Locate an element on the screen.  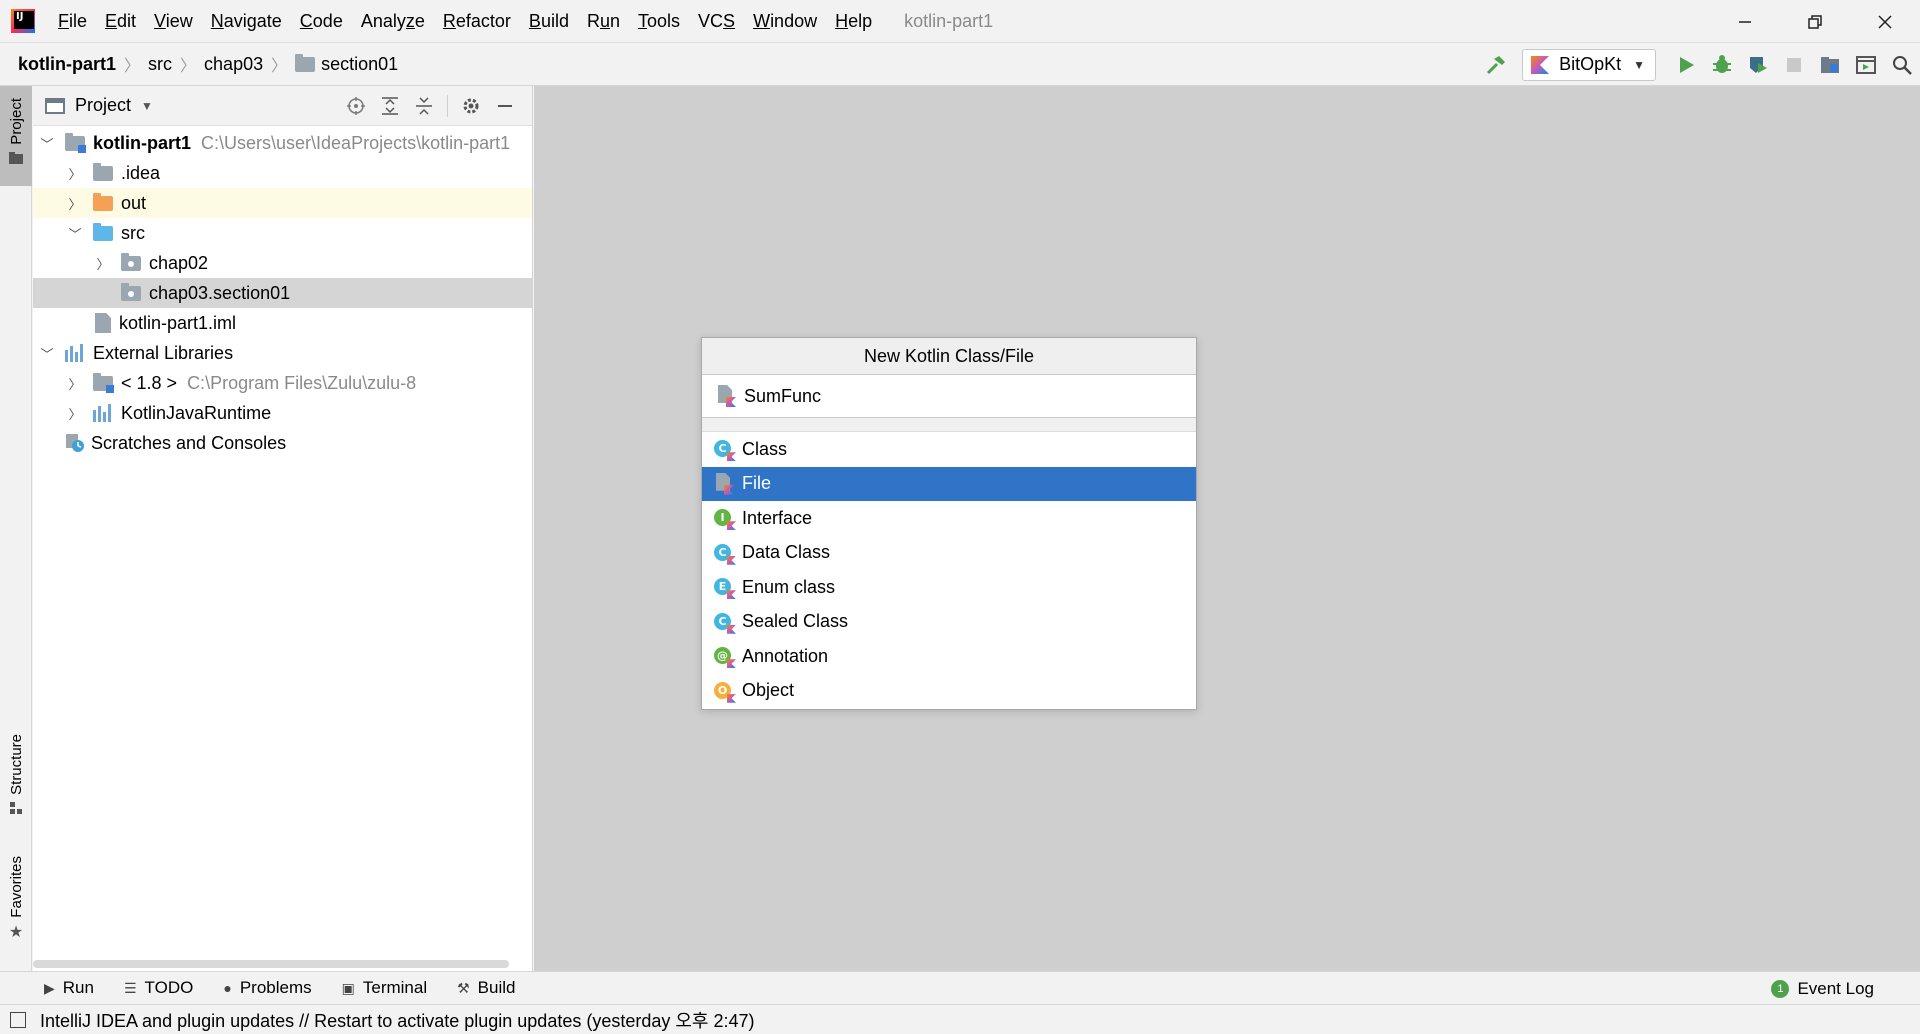
expand-all-button is located at coordinates (390, 106).